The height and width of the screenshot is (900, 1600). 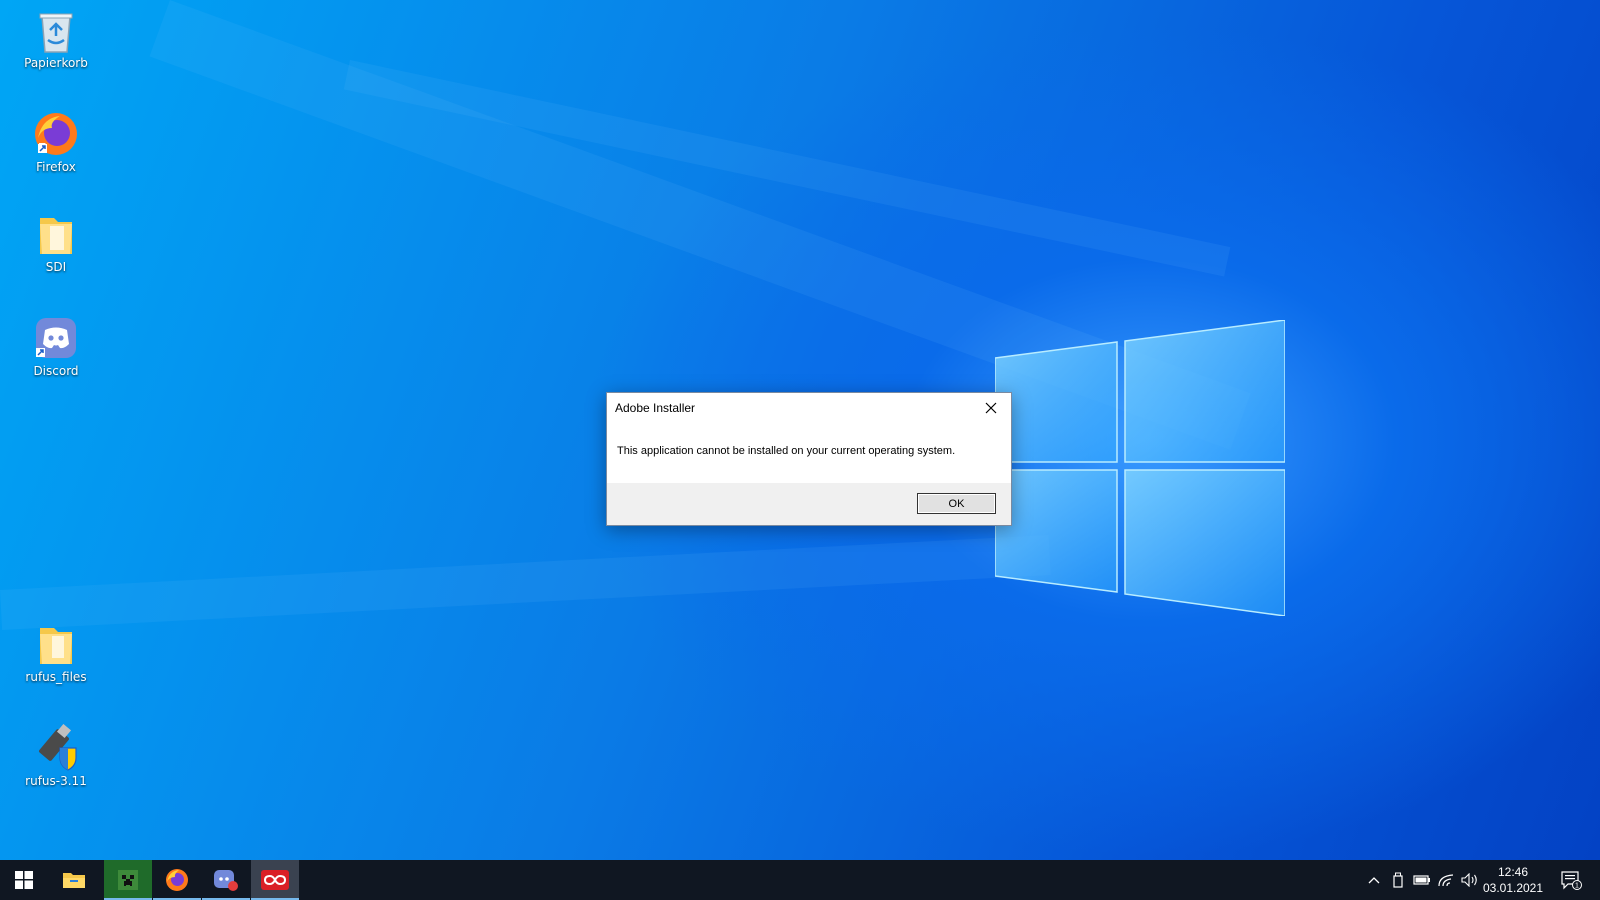 I want to click on tray-usb-drive, so click(x=1398, y=880).